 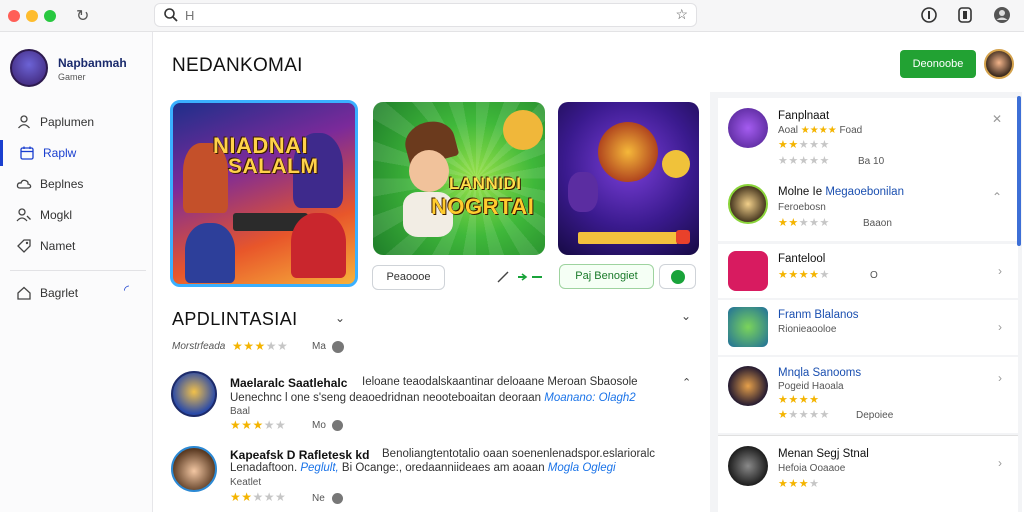 What do you see at coordinates (686, 382) in the screenshot?
I see `collapse-icon: ⌃` at bounding box center [686, 382].